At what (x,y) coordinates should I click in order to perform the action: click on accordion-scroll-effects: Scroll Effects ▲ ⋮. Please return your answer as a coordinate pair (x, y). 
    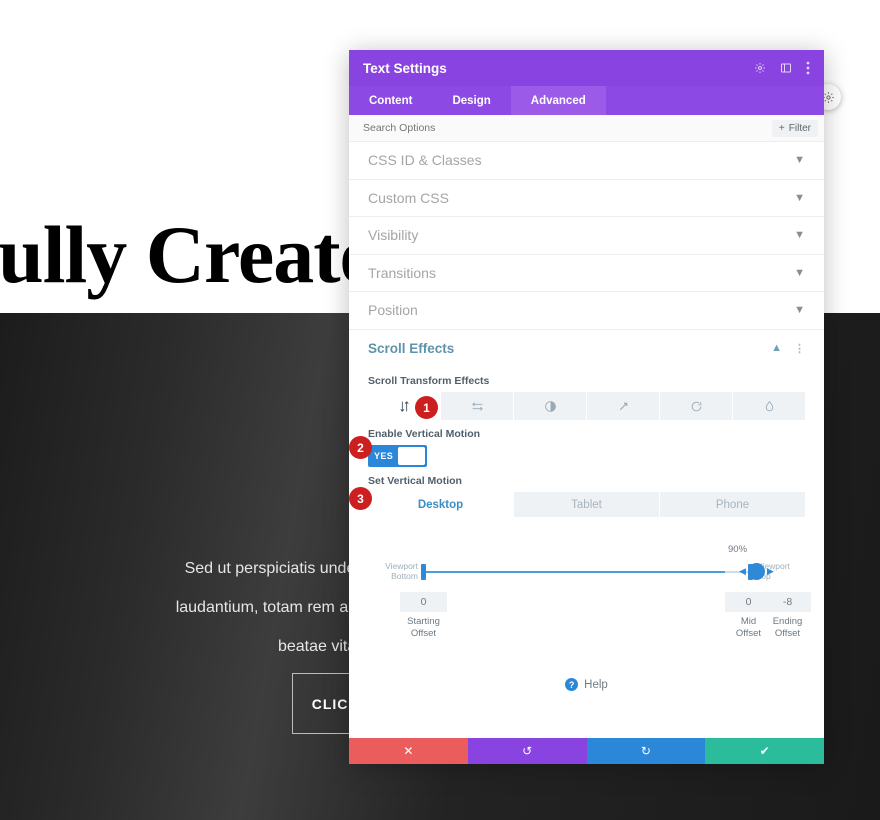
    Looking at the image, I should click on (586, 349).